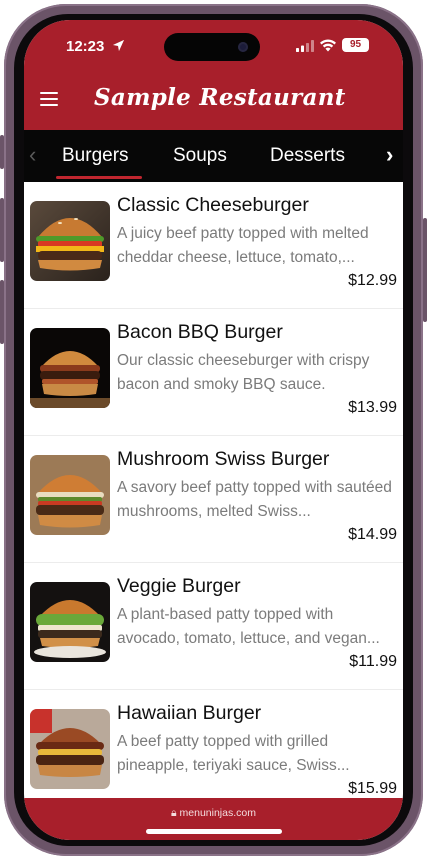  I want to click on wifi-icon, so click(328, 45).